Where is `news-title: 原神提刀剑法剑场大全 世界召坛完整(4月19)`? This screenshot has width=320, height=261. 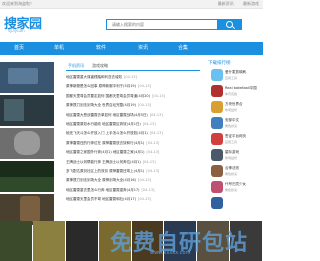 news-title: 原神提刀剑法剑场大全 世界召坛完整(4月19) is located at coordinates (101, 105).